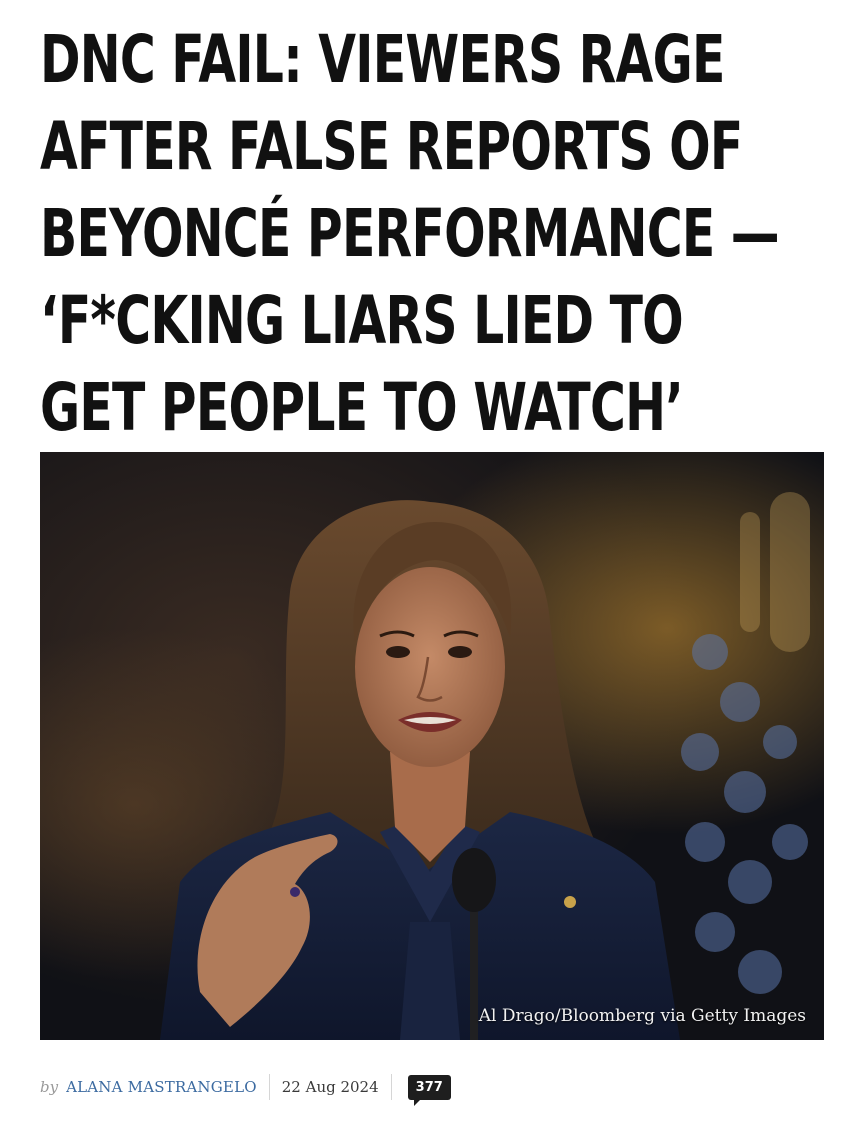 The width and height of the screenshot is (866, 1144). What do you see at coordinates (330, 1087) in the screenshot?
I see `publish-date: 22 Aug 2024` at bounding box center [330, 1087].